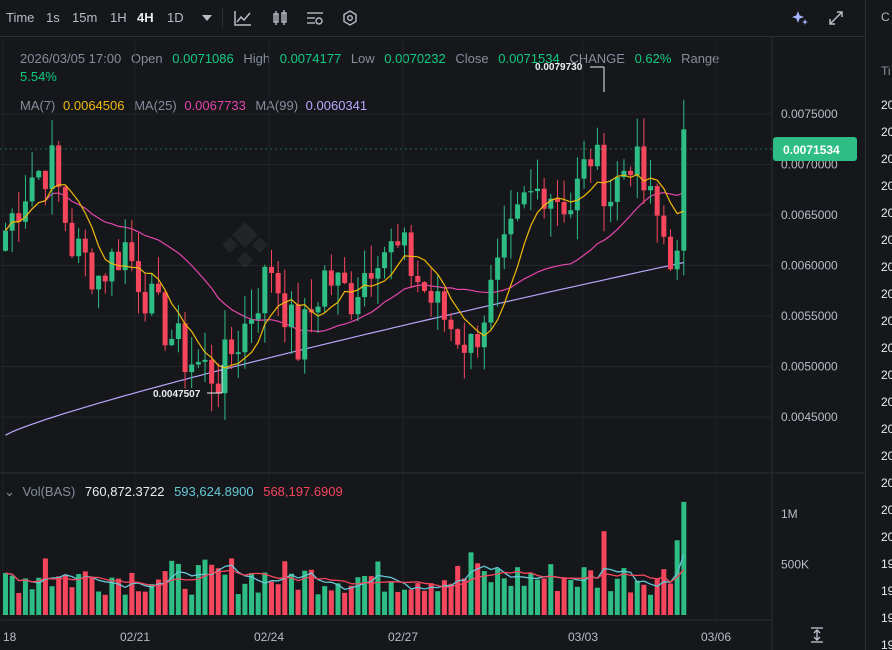 The width and height of the screenshot is (892, 650). Describe the element at coordinates (809, 417) in the screenshot. I see `price-axis-label: 0.0045000` at that location.